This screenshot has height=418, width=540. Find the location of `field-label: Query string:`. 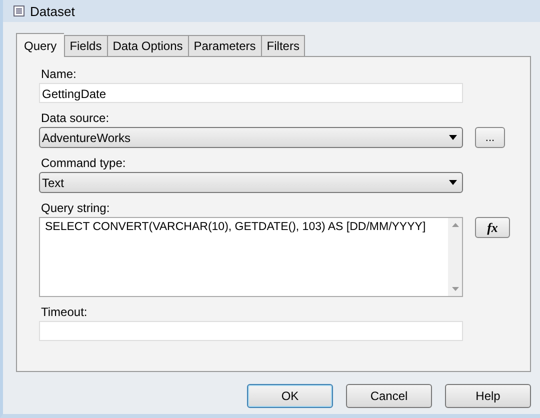

field-label: Query string: is located at coordinates (76, 208).